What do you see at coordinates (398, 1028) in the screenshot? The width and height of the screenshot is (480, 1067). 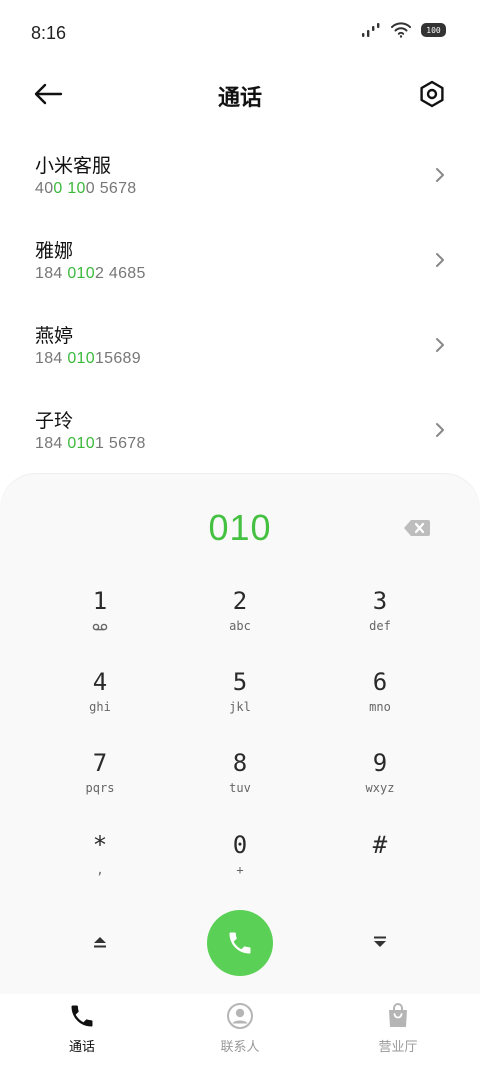 I see `tab-service-hall: 营业厅` at bounding box center [398, 1028].